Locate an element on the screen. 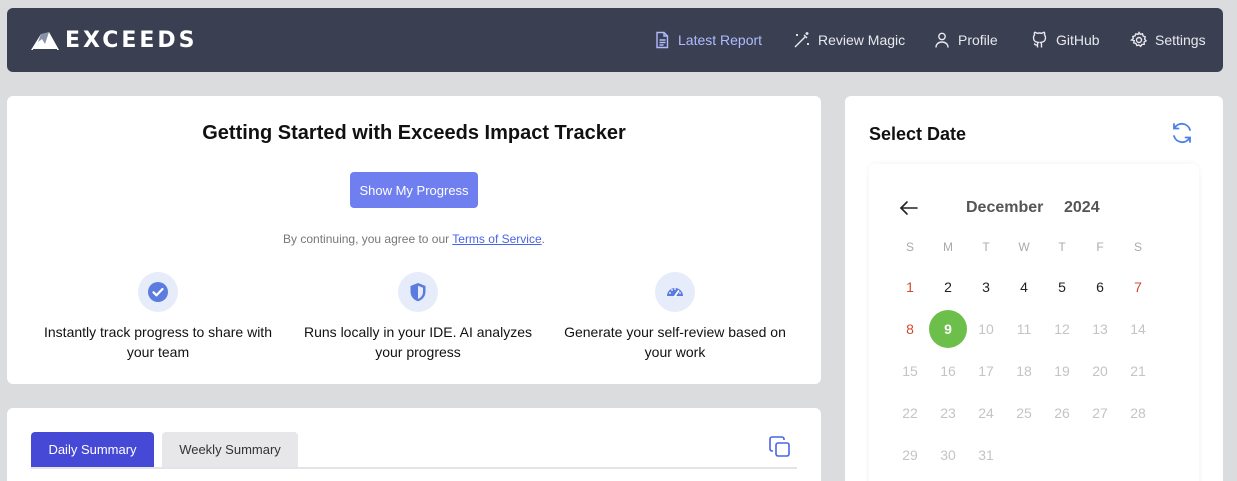  calendar-day: 26 is located at coordinates (1062, 413).